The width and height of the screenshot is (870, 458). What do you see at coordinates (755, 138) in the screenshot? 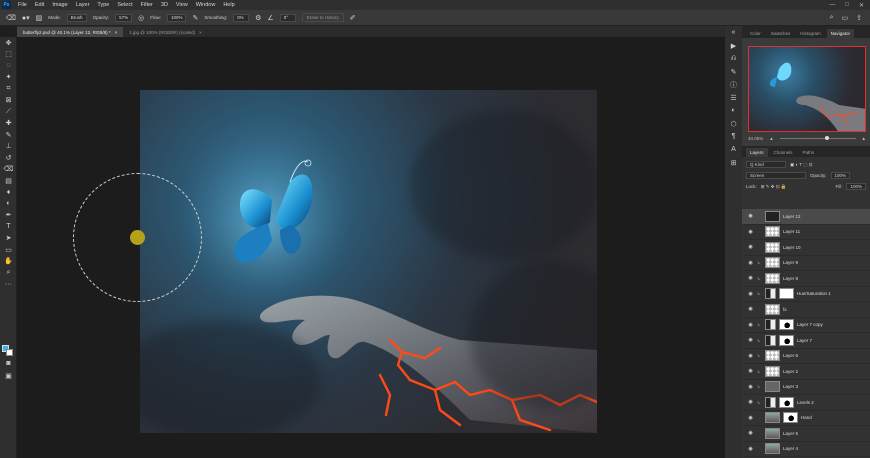
I see `zoom-value: 40.05%` at bounding box center [755, 138].